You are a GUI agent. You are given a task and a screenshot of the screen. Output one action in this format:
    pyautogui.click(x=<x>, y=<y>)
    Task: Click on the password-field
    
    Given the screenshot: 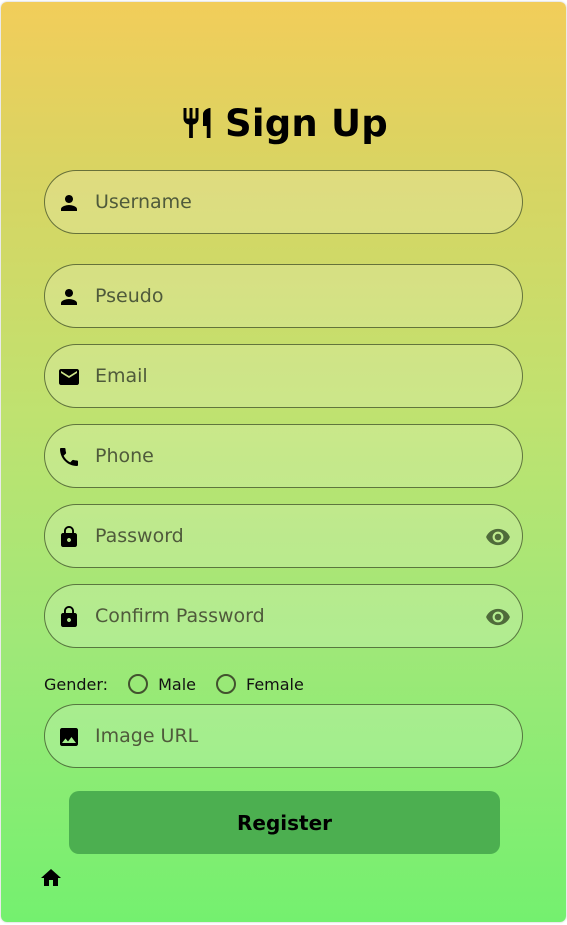 What is the action you would take?
    pyautogui.click(x=283, y=536)
    